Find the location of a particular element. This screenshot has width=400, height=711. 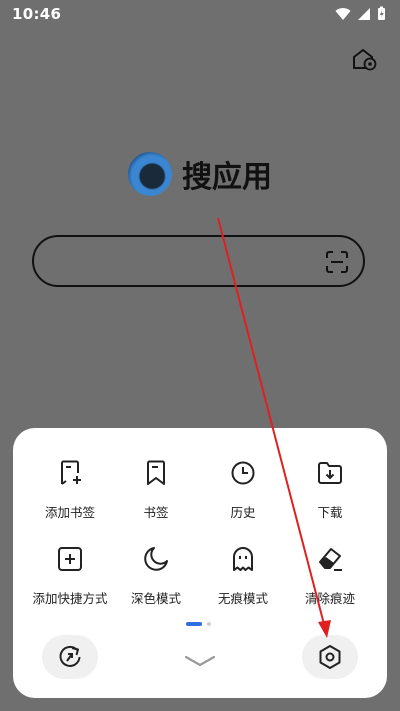

add-shortcut-icon is located at coordinates (70, 559).